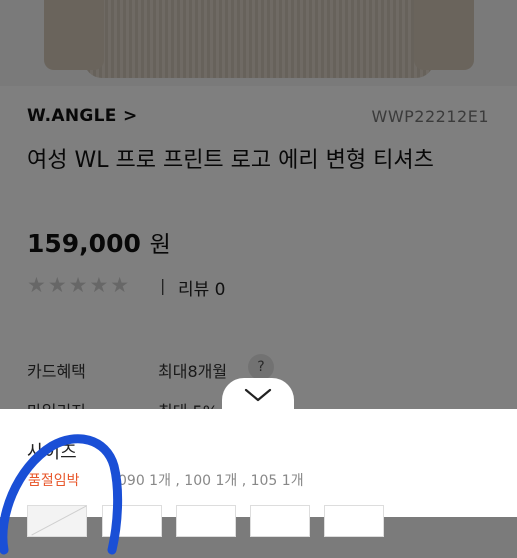 The height and width of the screenshot is (558, 517). I want to click on size-option-soldout, so click(57, 521).